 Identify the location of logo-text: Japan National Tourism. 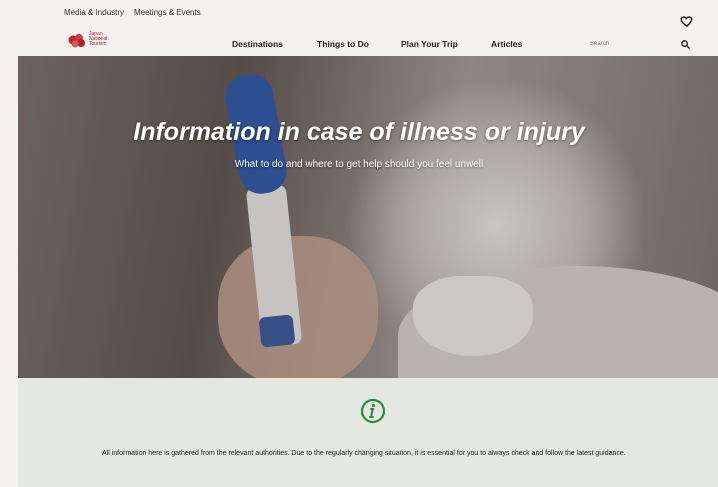
(107, 39).